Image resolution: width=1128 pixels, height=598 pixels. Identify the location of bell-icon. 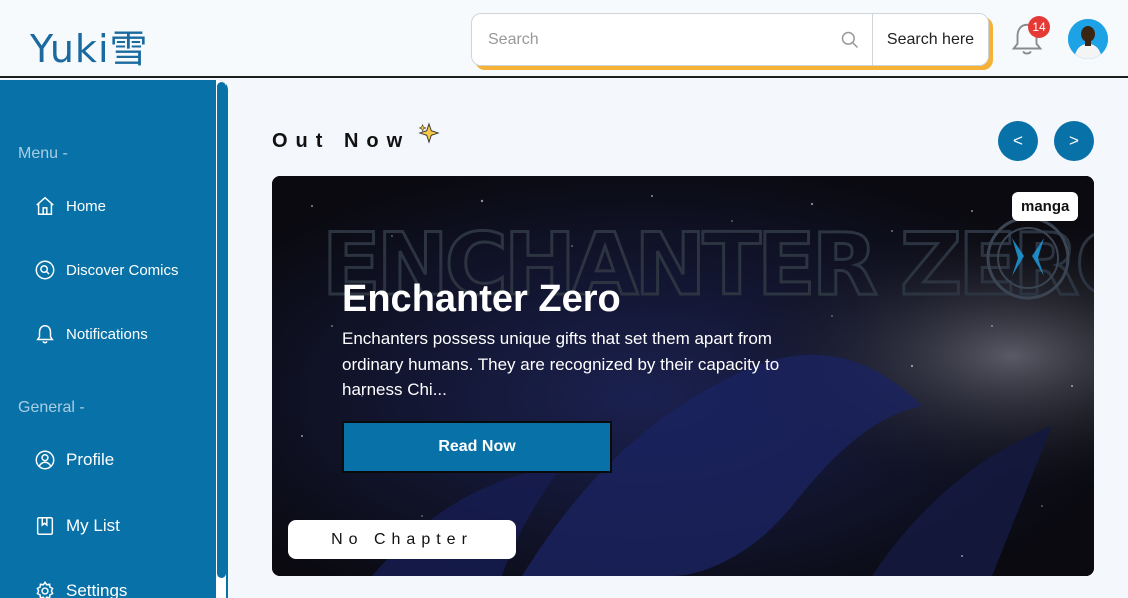
(45, 334).